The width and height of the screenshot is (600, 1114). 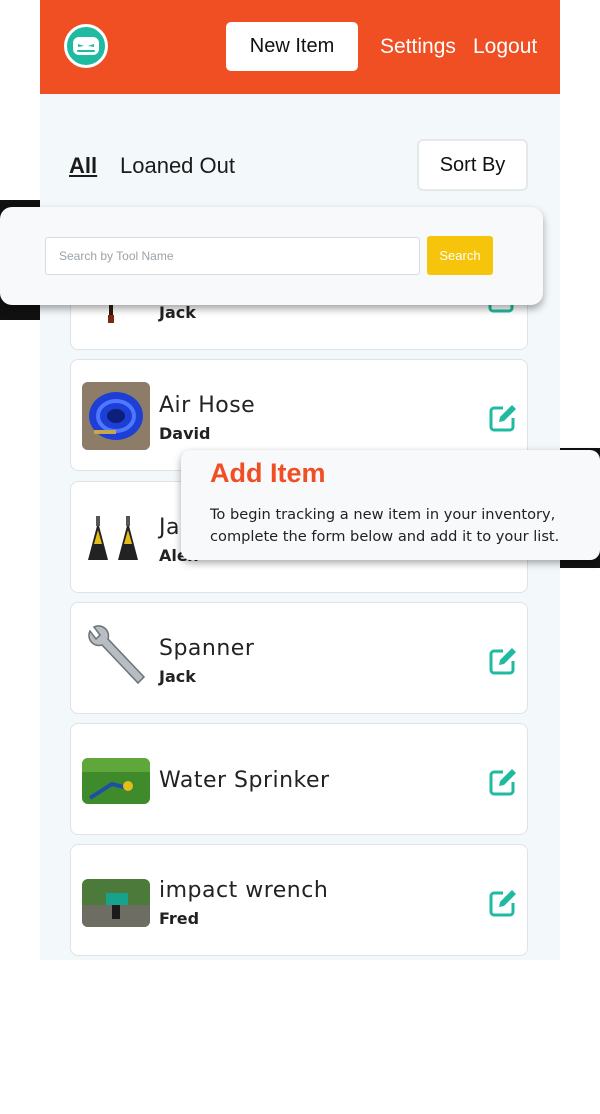 I want to click on item-name: impact wrench, so click(x=244, y=890).